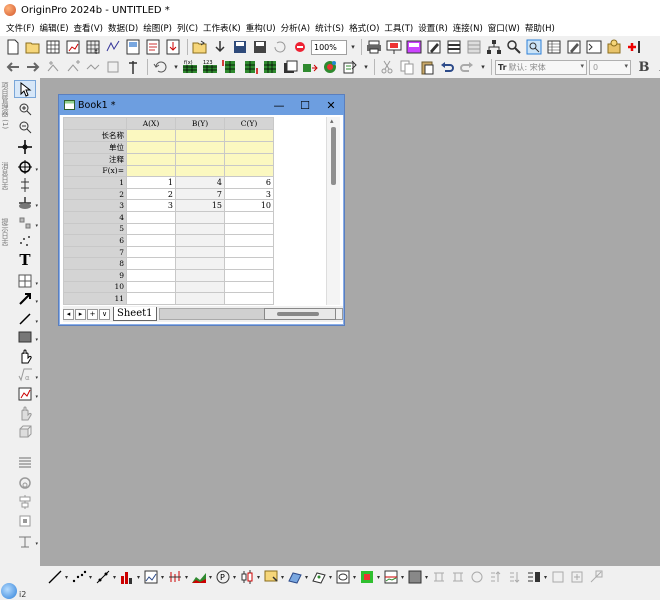 This screenshot has width=660, height=600. I want to click on copy-icon, so click(407, 67).